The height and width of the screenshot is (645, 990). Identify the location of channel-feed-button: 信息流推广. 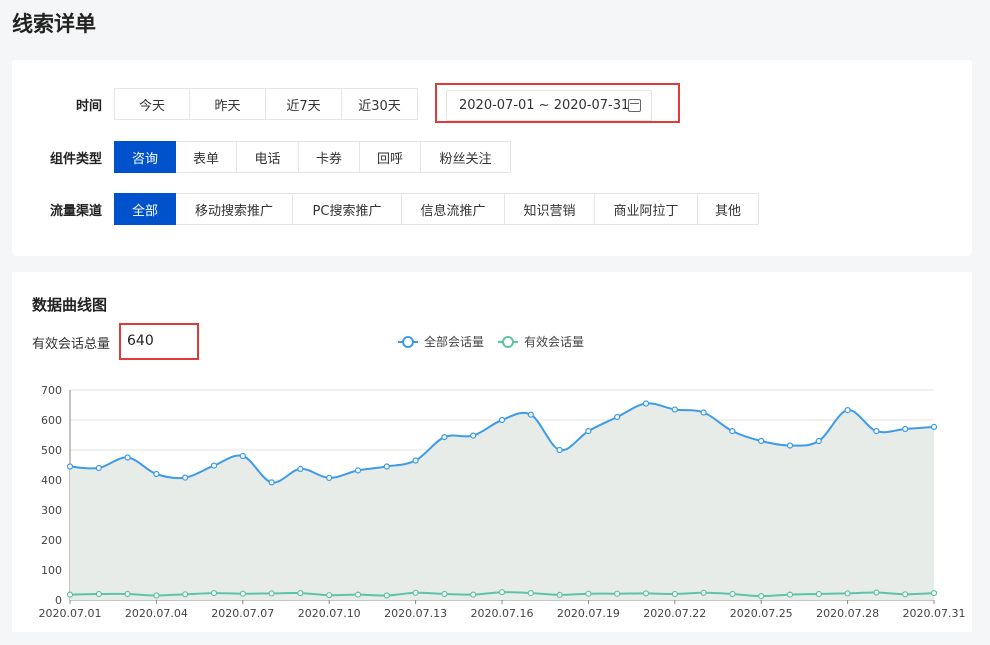
(453, 209).